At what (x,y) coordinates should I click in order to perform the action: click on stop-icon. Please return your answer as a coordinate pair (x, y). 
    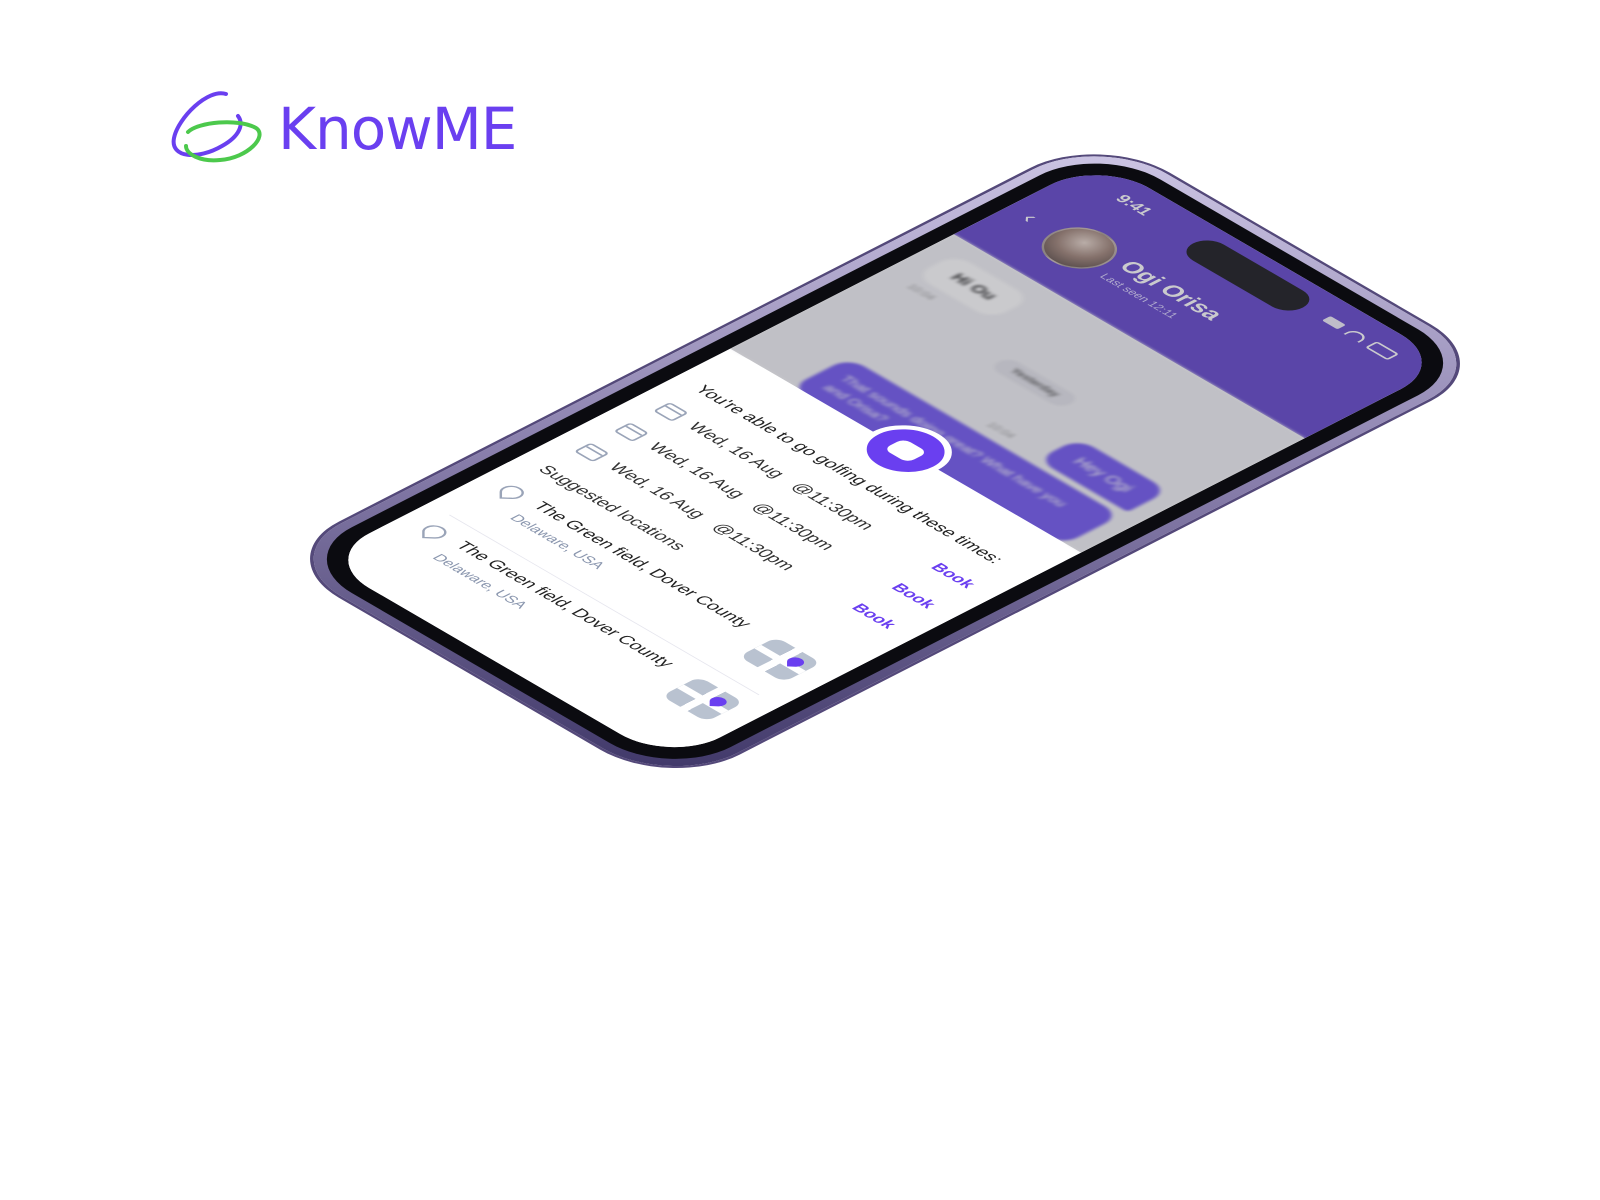
    Looking at the image, I should click on (905, 450).